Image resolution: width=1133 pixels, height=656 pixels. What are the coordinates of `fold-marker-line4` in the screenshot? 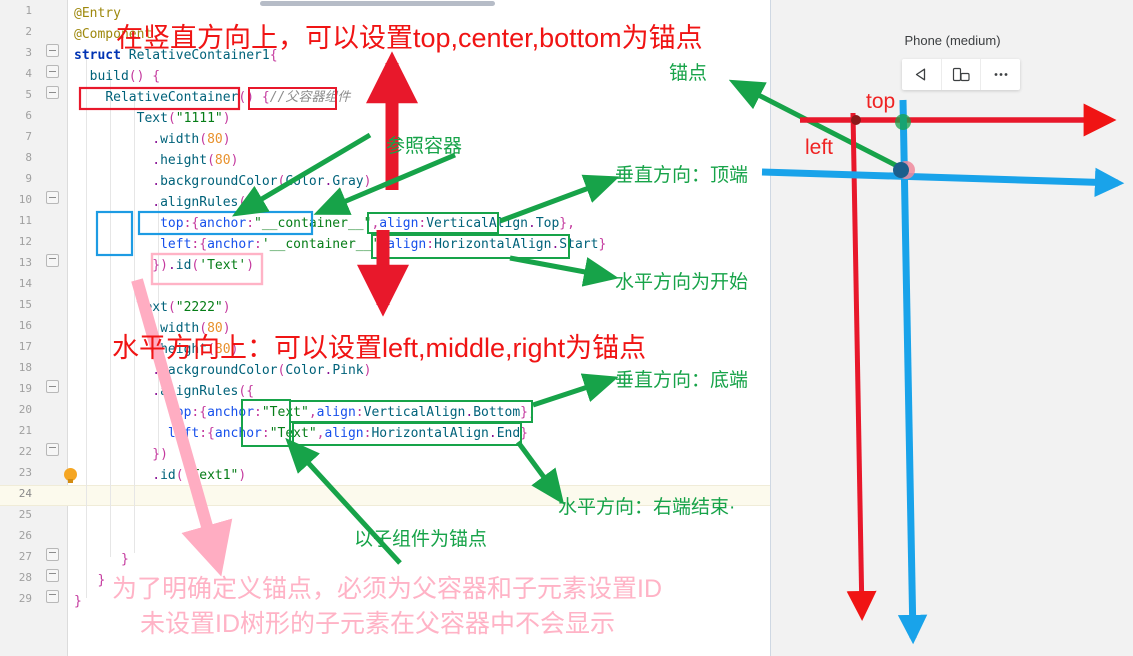 It's located at (52, 71).